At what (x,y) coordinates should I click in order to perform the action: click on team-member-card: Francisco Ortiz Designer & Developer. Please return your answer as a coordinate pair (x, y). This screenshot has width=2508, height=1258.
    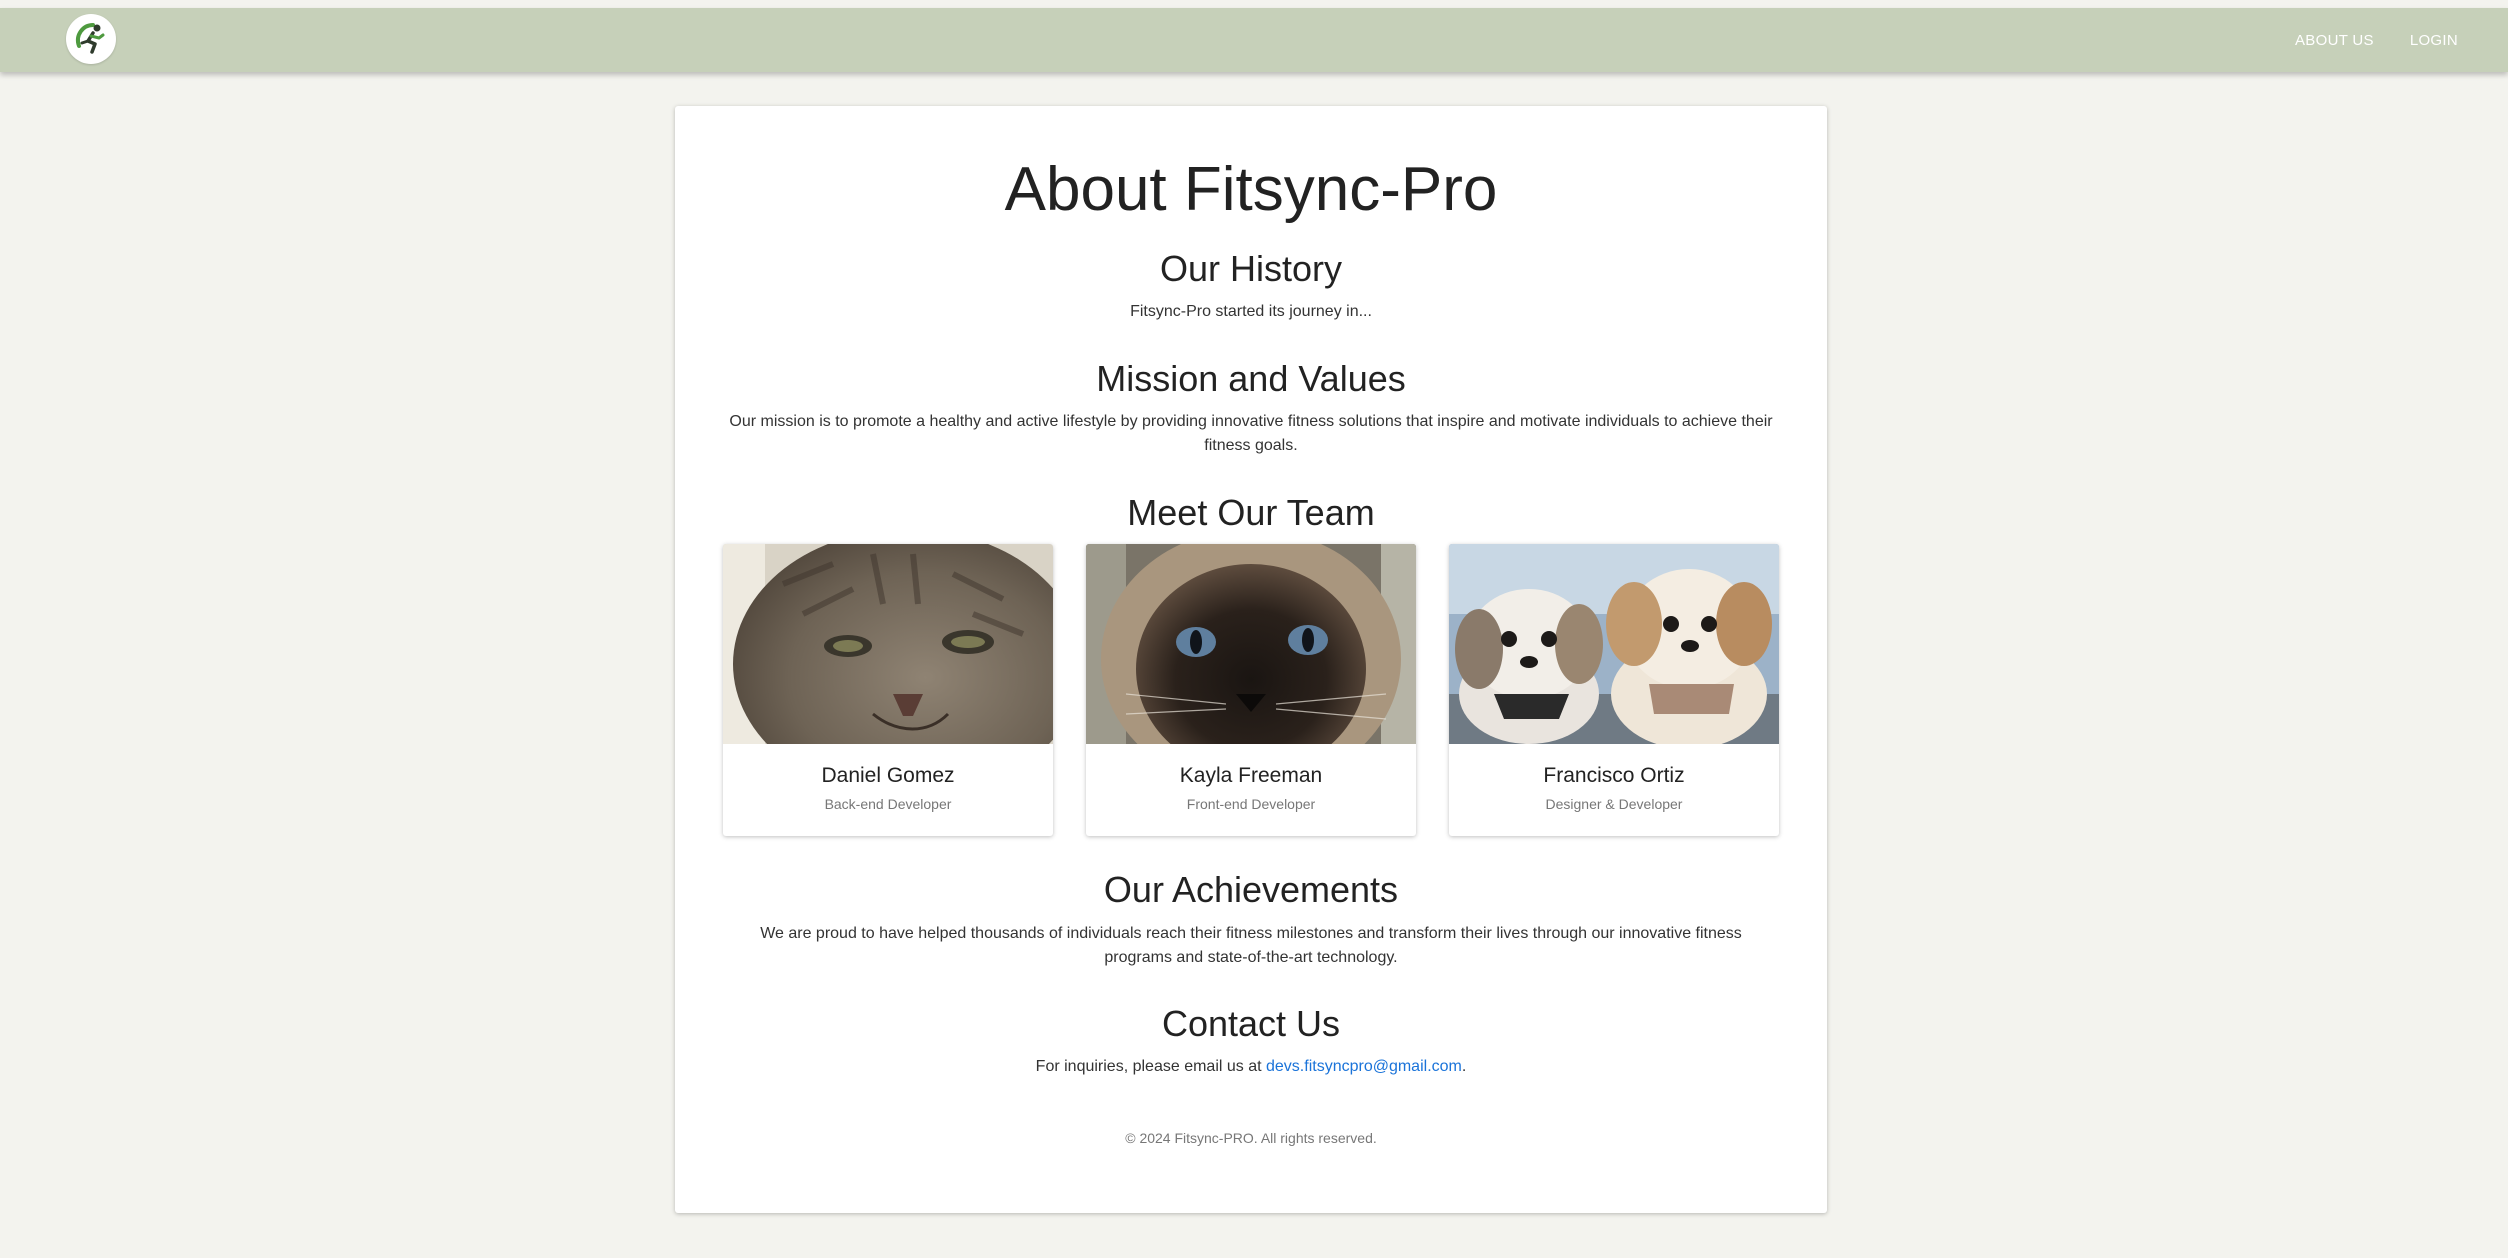
    Looking at the image, I should click on (1614, 690).